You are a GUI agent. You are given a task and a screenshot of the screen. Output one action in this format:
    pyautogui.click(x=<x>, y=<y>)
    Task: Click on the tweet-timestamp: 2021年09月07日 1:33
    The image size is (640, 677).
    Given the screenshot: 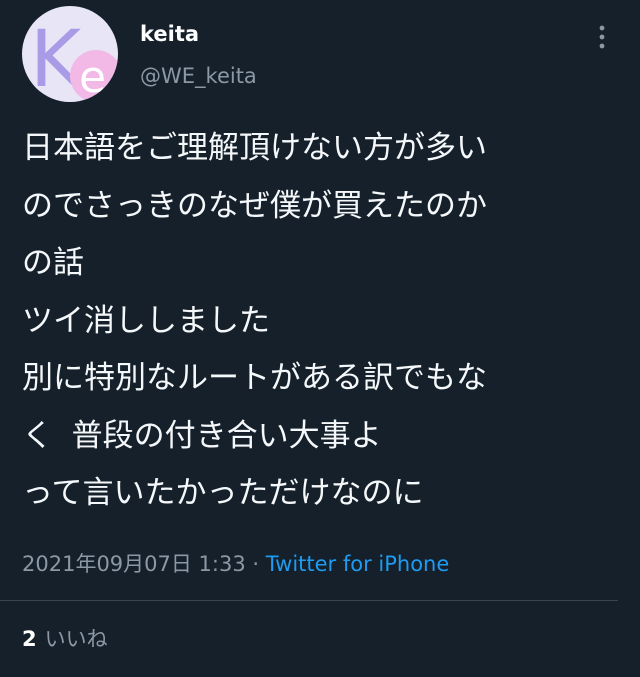 What is the action you would take?
    pyautogui.click(x=134, y=564)
    